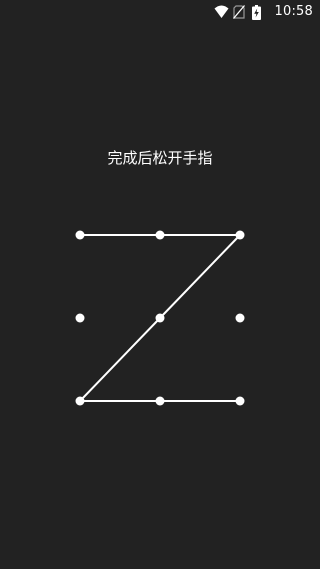  Describe the element at coordinates (221, 12) in the screenshot. I see `wifi-icon` at that location.